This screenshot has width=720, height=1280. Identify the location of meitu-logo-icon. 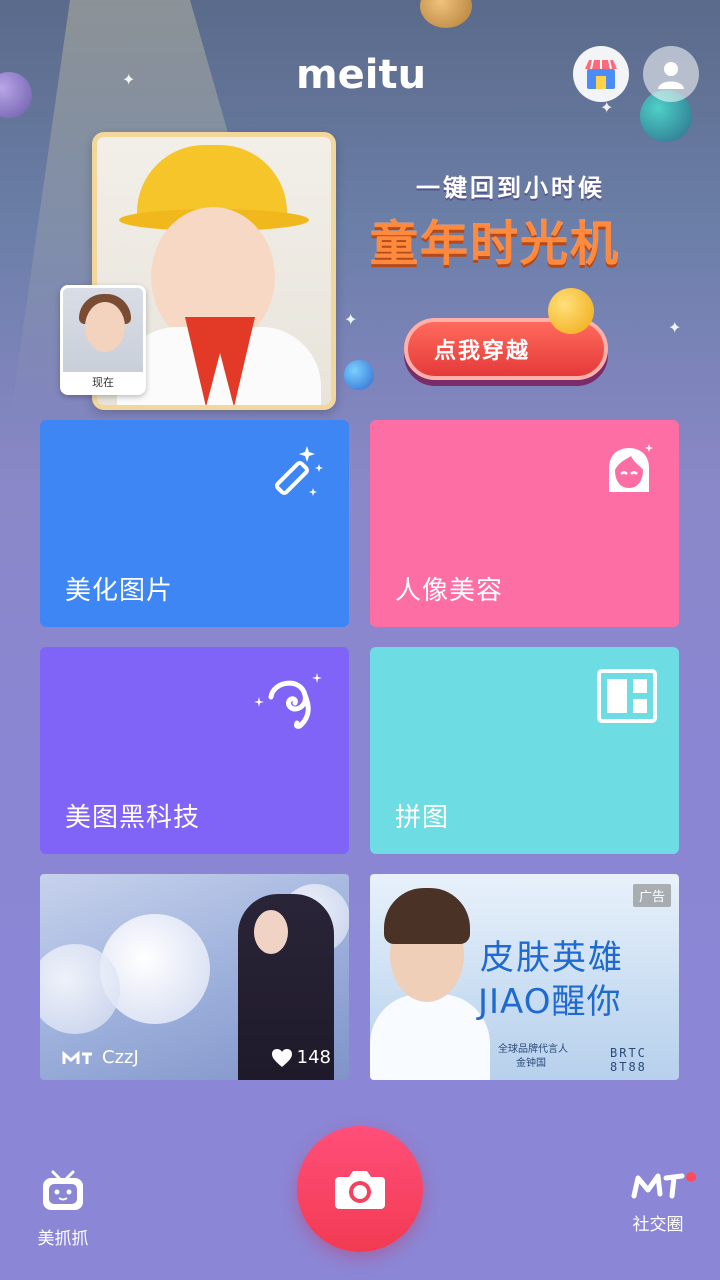
(77, 1057).